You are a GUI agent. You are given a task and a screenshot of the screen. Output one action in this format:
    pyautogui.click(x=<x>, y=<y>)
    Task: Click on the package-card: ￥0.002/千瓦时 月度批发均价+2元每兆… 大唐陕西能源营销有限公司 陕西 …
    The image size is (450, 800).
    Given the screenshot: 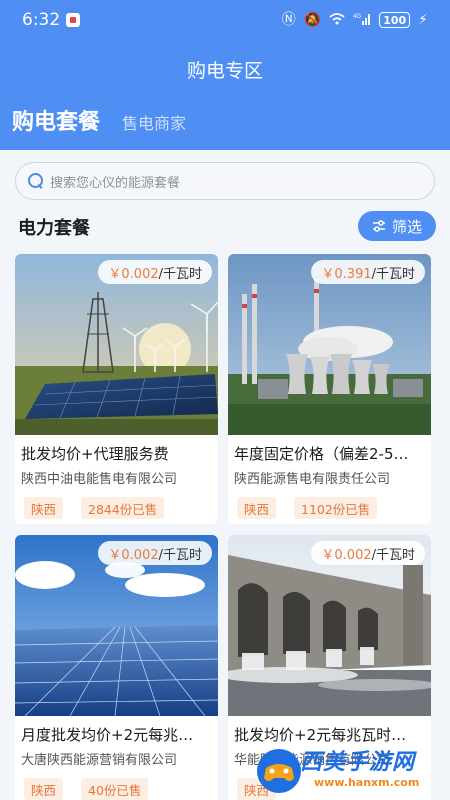 What is the action you would take?
    pyautogui.click(x=116, y=667)
    